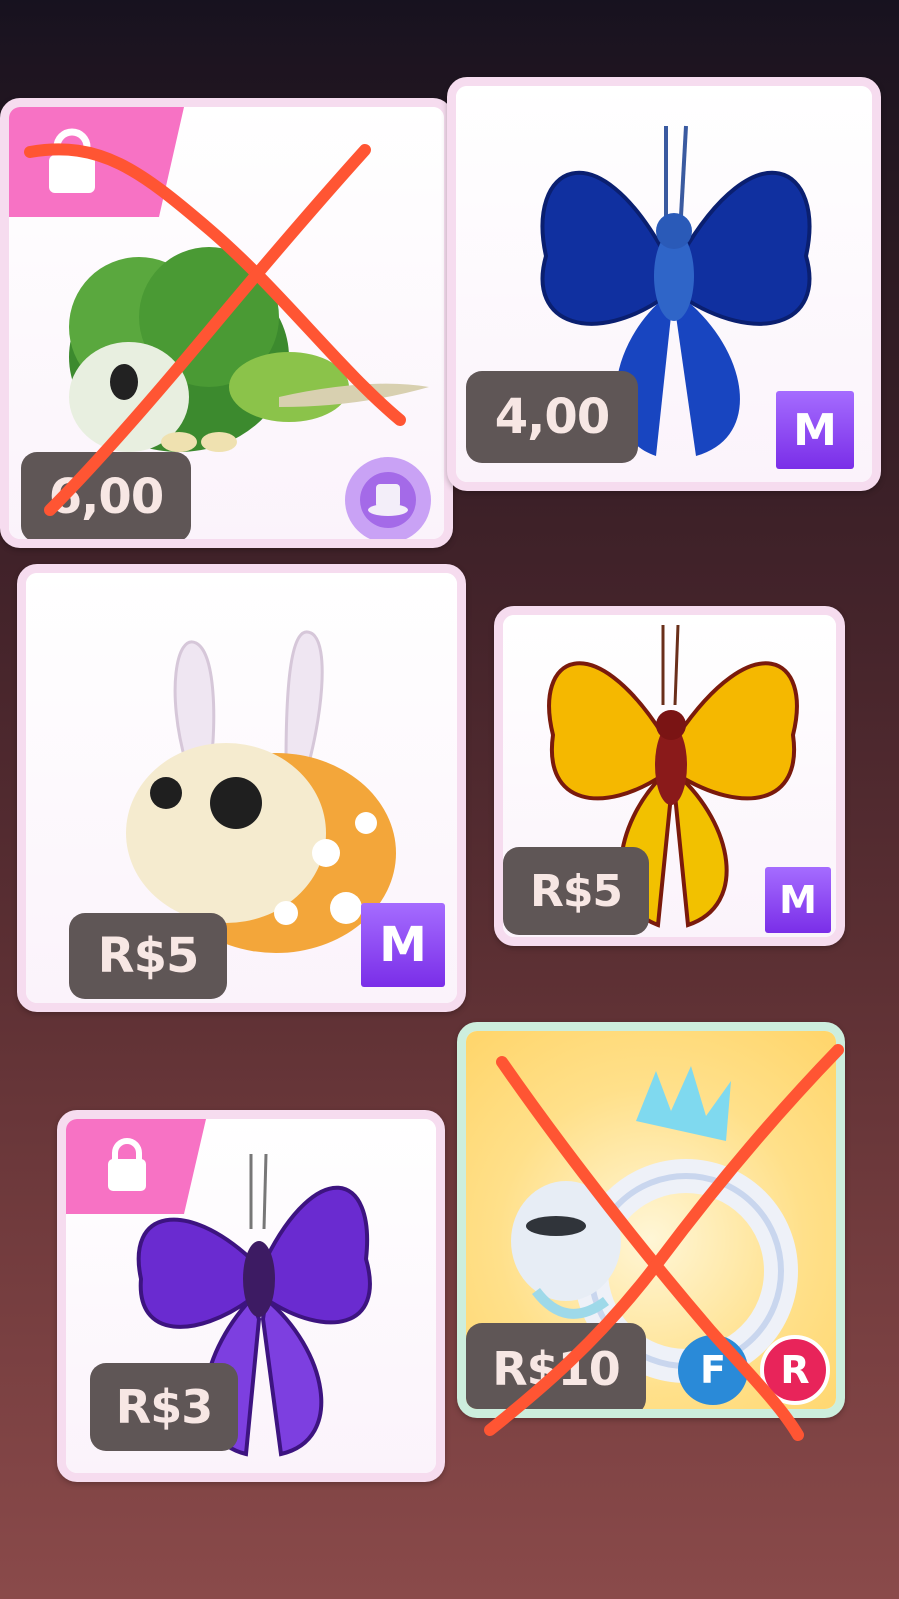 This screenshot has width=899, height=1599. I want to click on rideable-badge: R, so click(795, 1370).